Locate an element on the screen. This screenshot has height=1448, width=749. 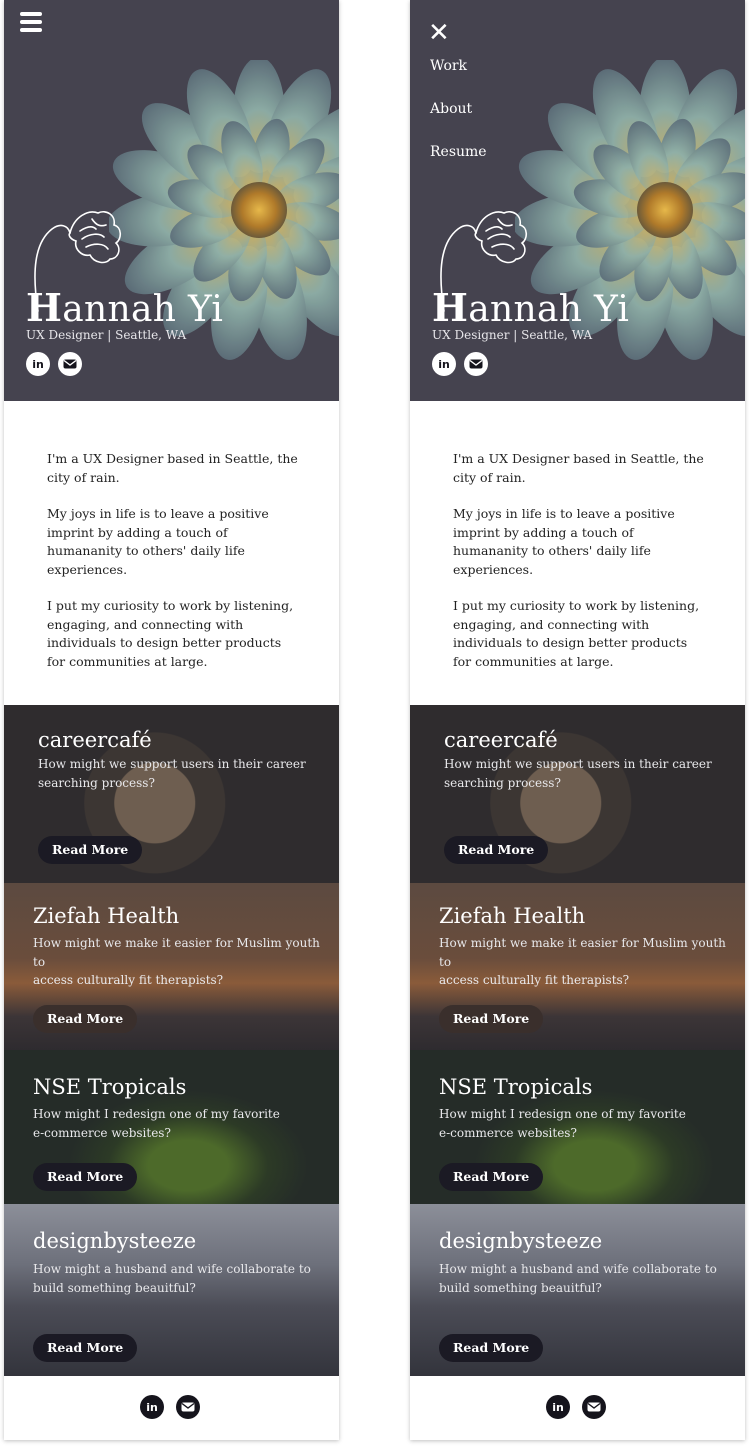
hamburger-menu-icon is located at coordinates (31, 24).